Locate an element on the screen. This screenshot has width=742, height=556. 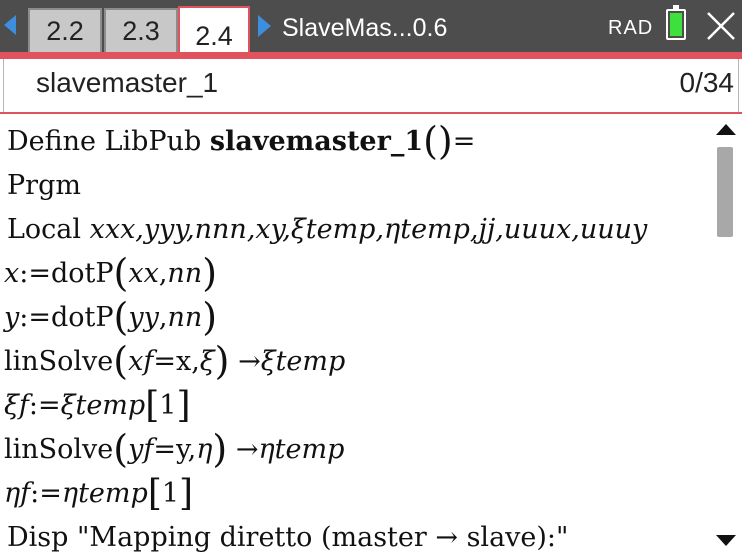
solve-variable: ξ is located at coordinates (207, 361).